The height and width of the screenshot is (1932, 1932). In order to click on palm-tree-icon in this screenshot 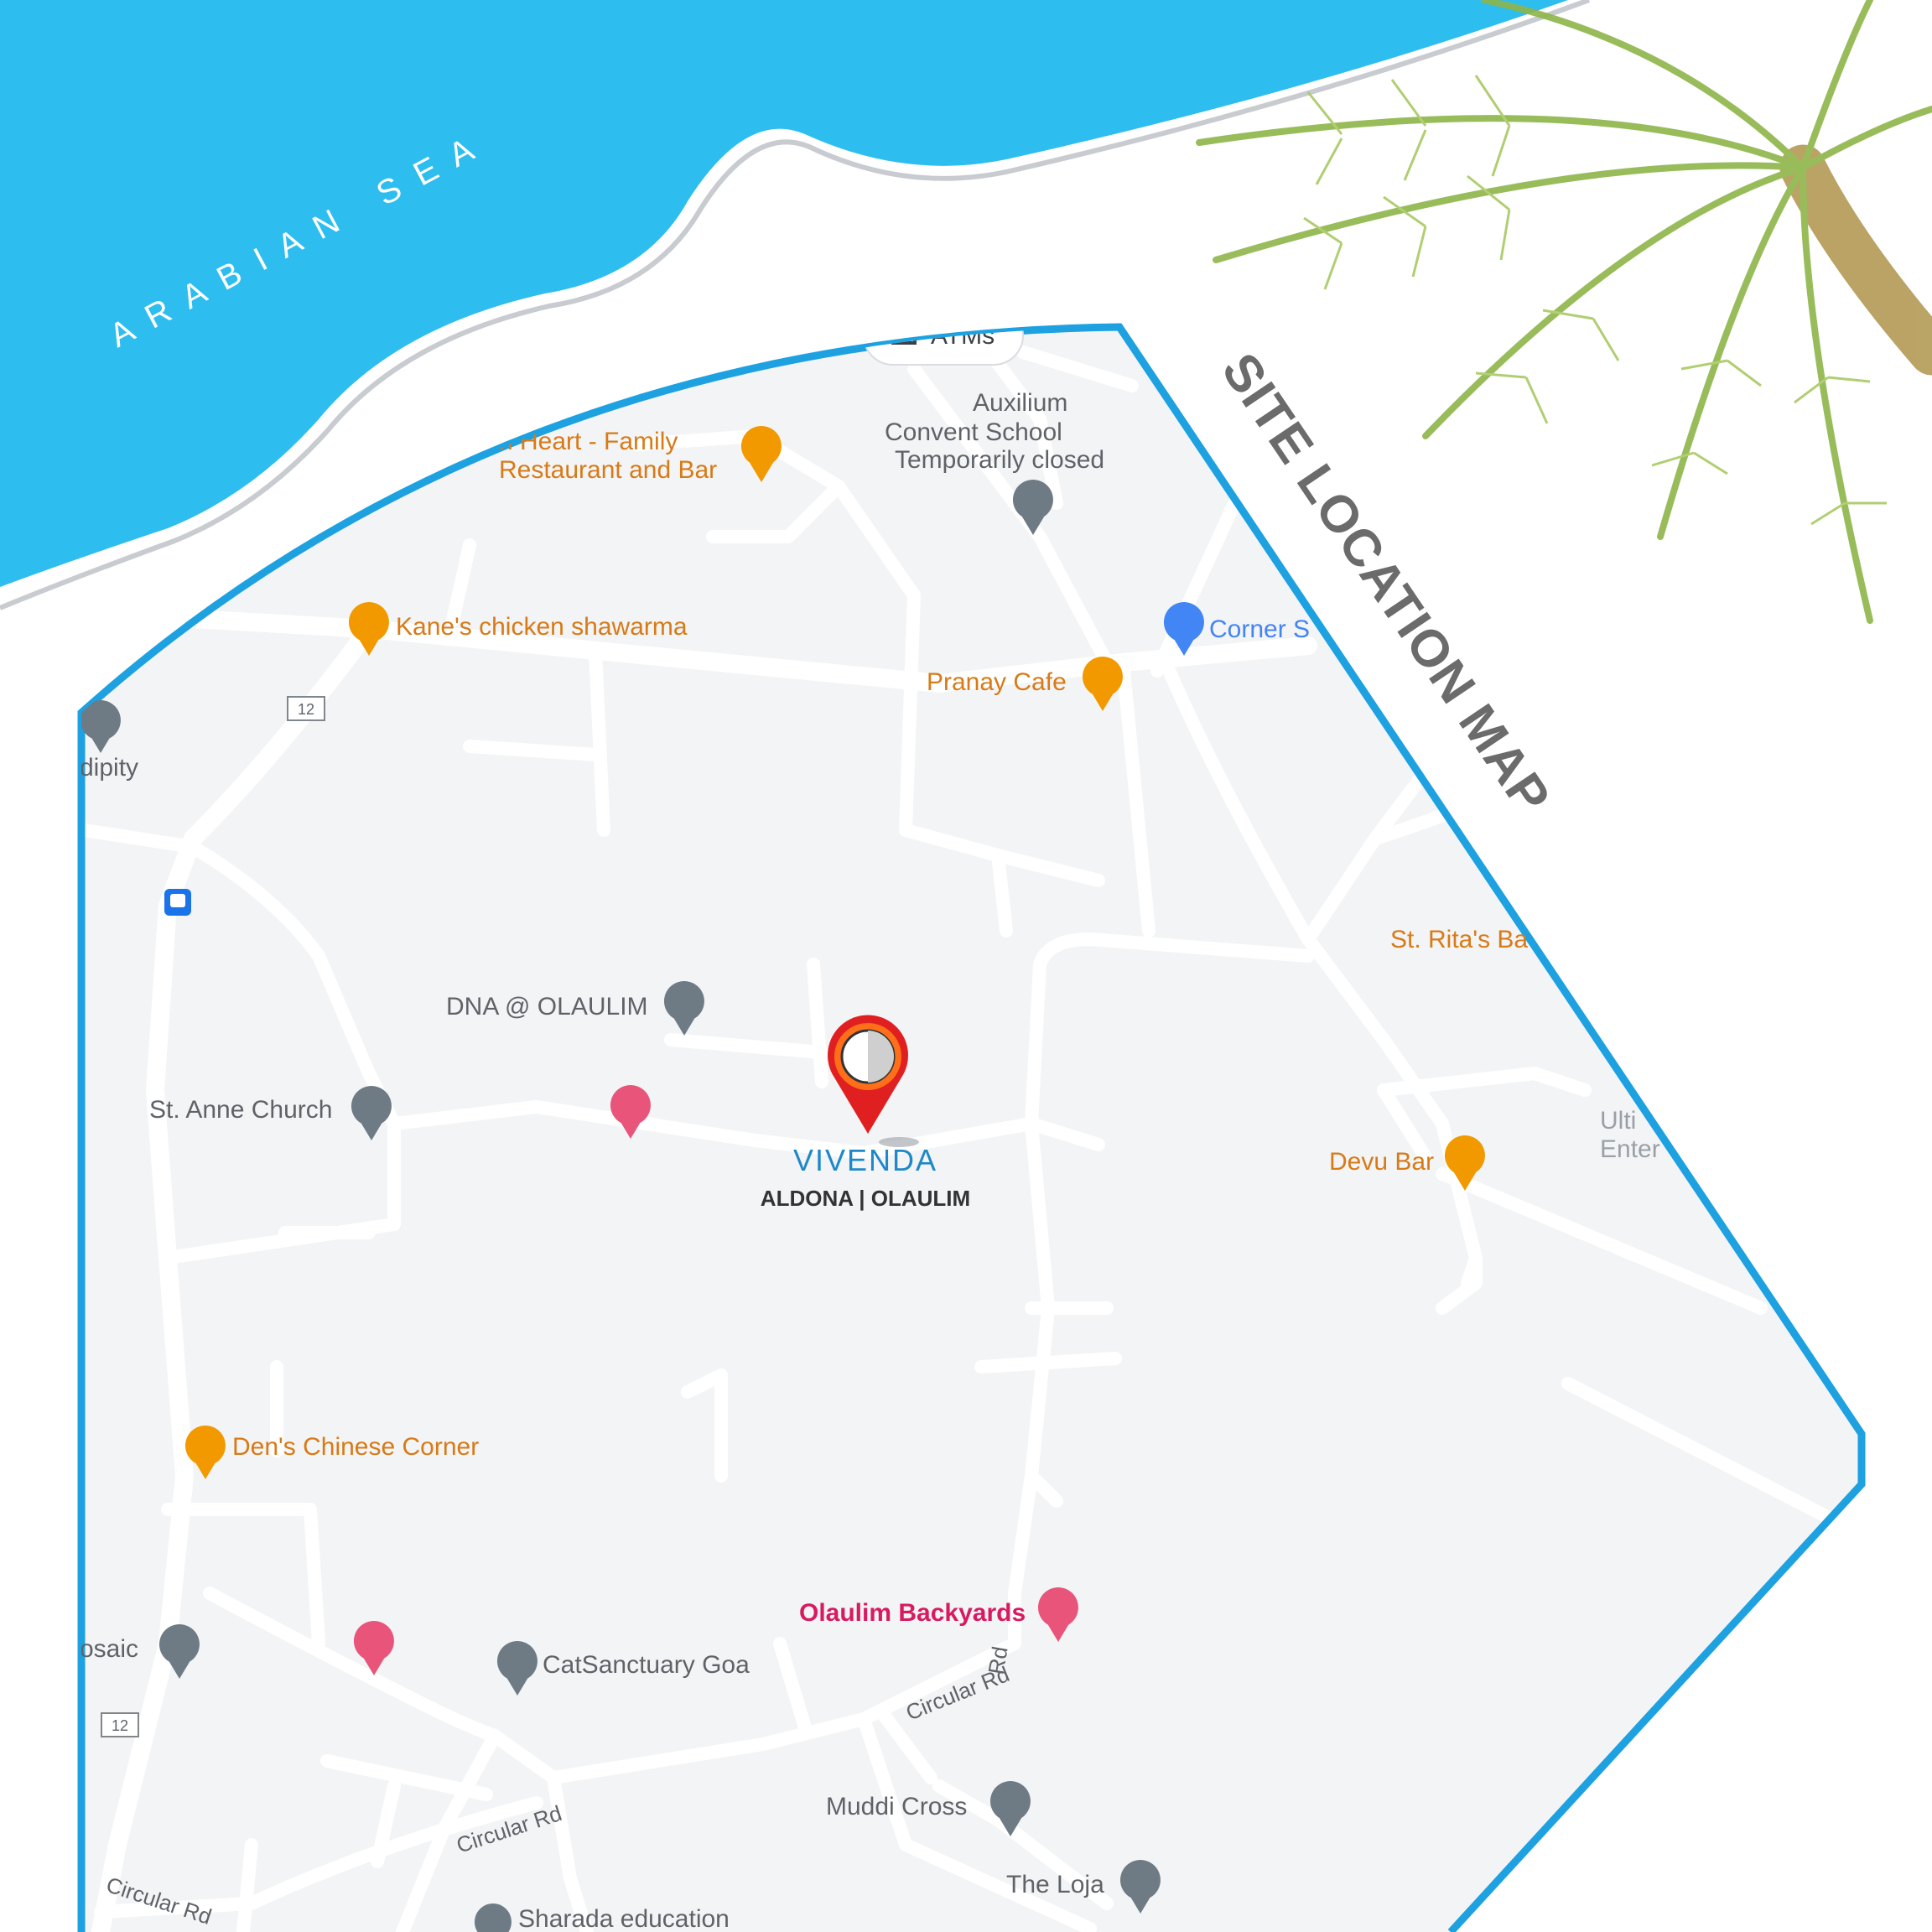, I will do `click(1564, 312)`.